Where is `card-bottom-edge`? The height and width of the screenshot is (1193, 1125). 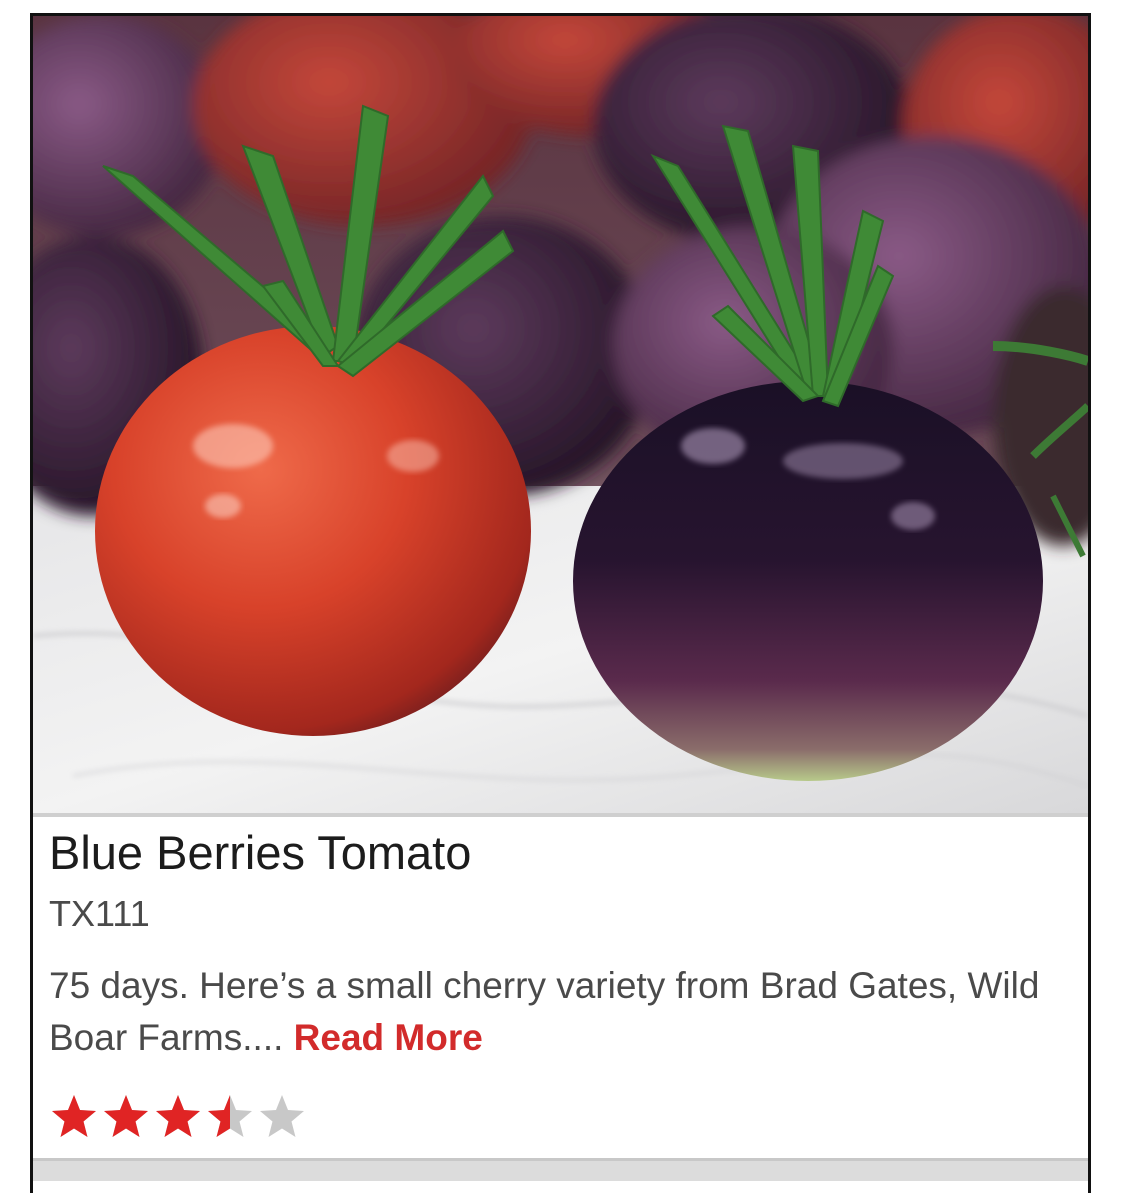
card-bottom-edge is located at coordinates (560, 1169).